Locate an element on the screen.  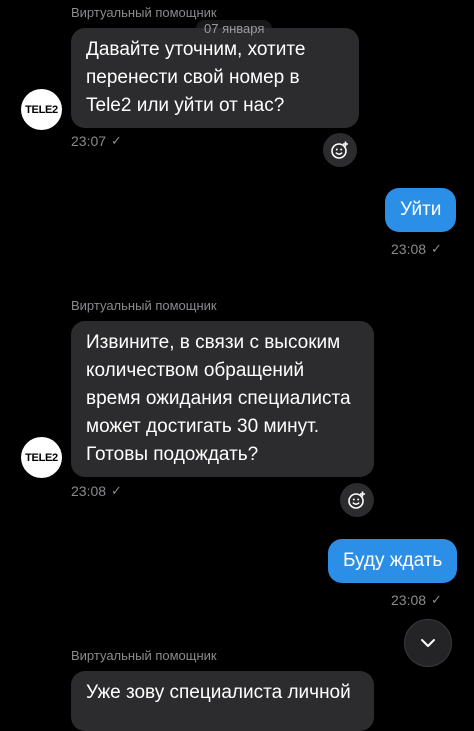
outgoing-message-bubble: Буду ждать is located at coordinates (393, 561).